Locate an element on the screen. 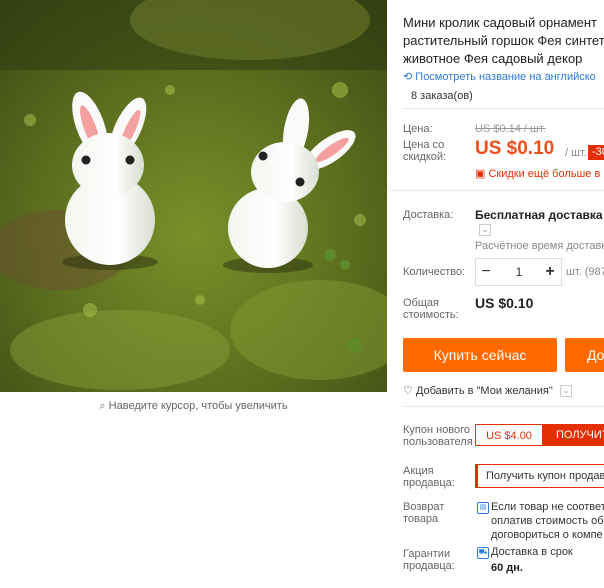 The image size is (604, 588). label-line: стоимость: is located at coordinates (431, 315).